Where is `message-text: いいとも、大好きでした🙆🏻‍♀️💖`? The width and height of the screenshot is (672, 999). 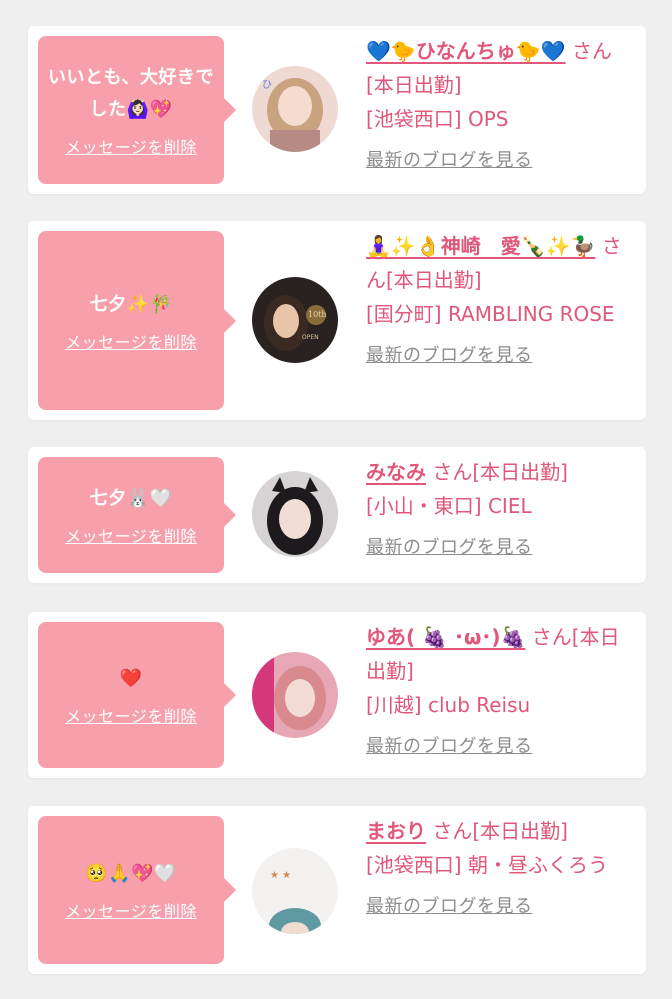
message-text: いいとも、大好きでした🙆🏻‍♀️💖 is located at coordinates (131, 93).